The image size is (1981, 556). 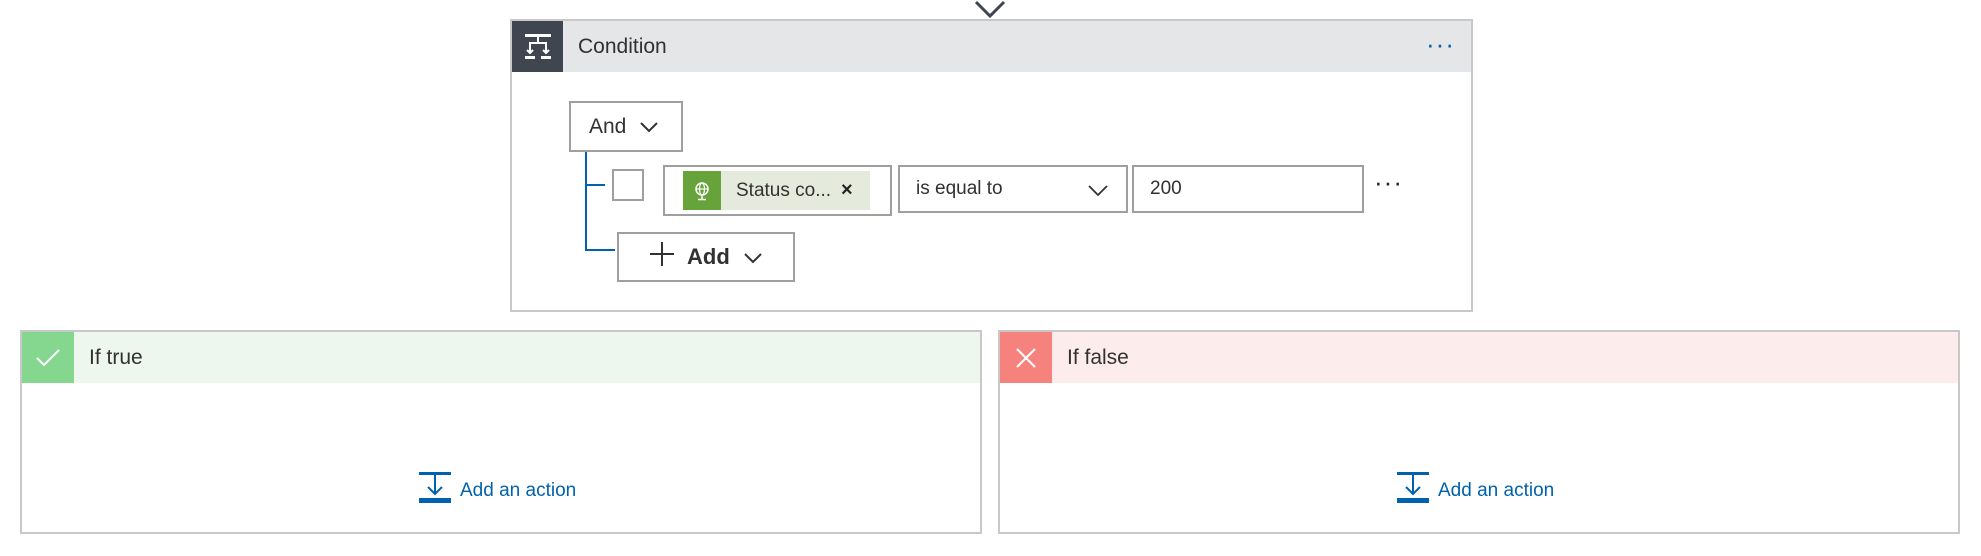 I want to click on if-false-add-action-link: Add an action, so click(x=1475, y=491).